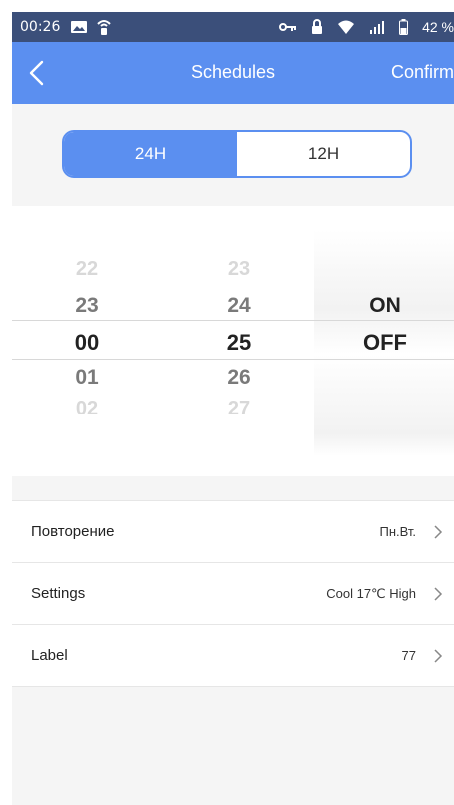 The image size is (454, 805). I want to click on format-toggle: 24H 12H, so click(237, 154).